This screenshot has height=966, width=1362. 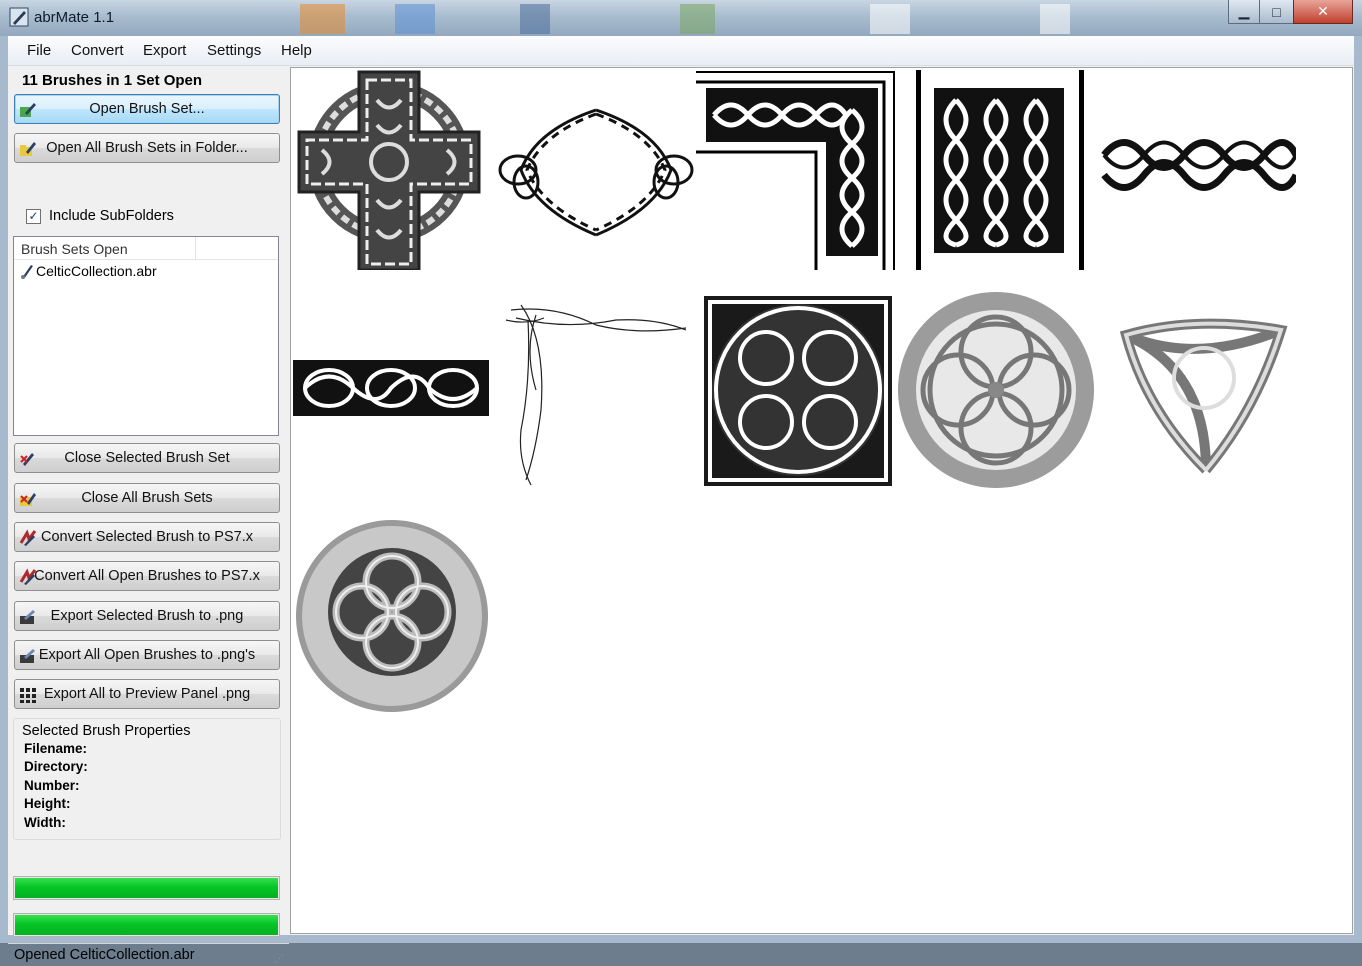 What do you see at coordinates (111, 216) in the screenshot?
I see `include-subfolders-label: Include SubFolders` at bounding box center [111, 216].